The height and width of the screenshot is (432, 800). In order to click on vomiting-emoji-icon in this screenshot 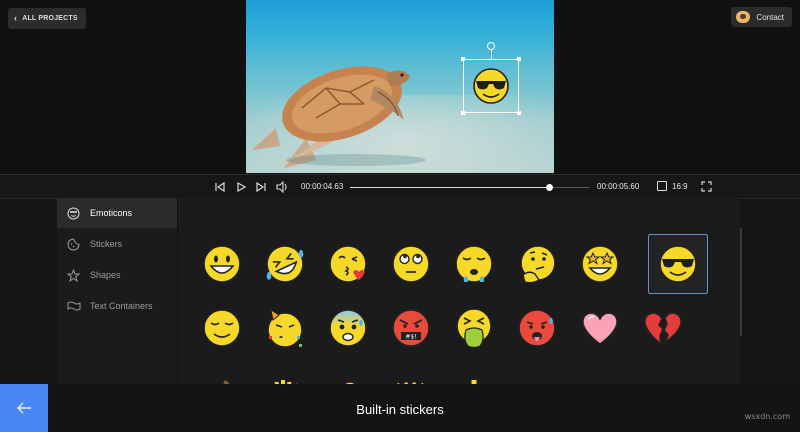, I will do `click(474, 328)`.